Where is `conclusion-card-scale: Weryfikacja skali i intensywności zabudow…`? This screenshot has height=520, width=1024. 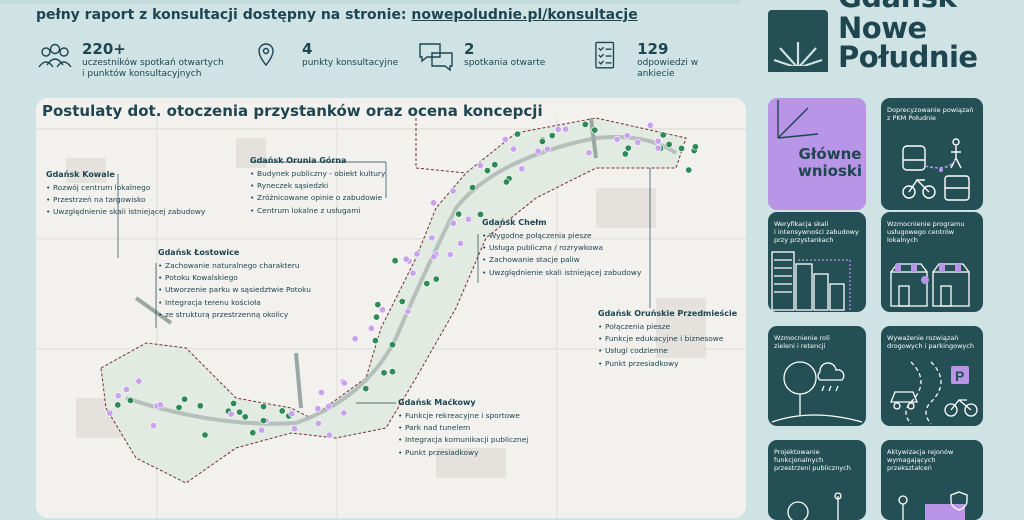 conclusion-card-scale: Weryfikacja skali i intensywności zabudow… is located at coordinates (817, 262).